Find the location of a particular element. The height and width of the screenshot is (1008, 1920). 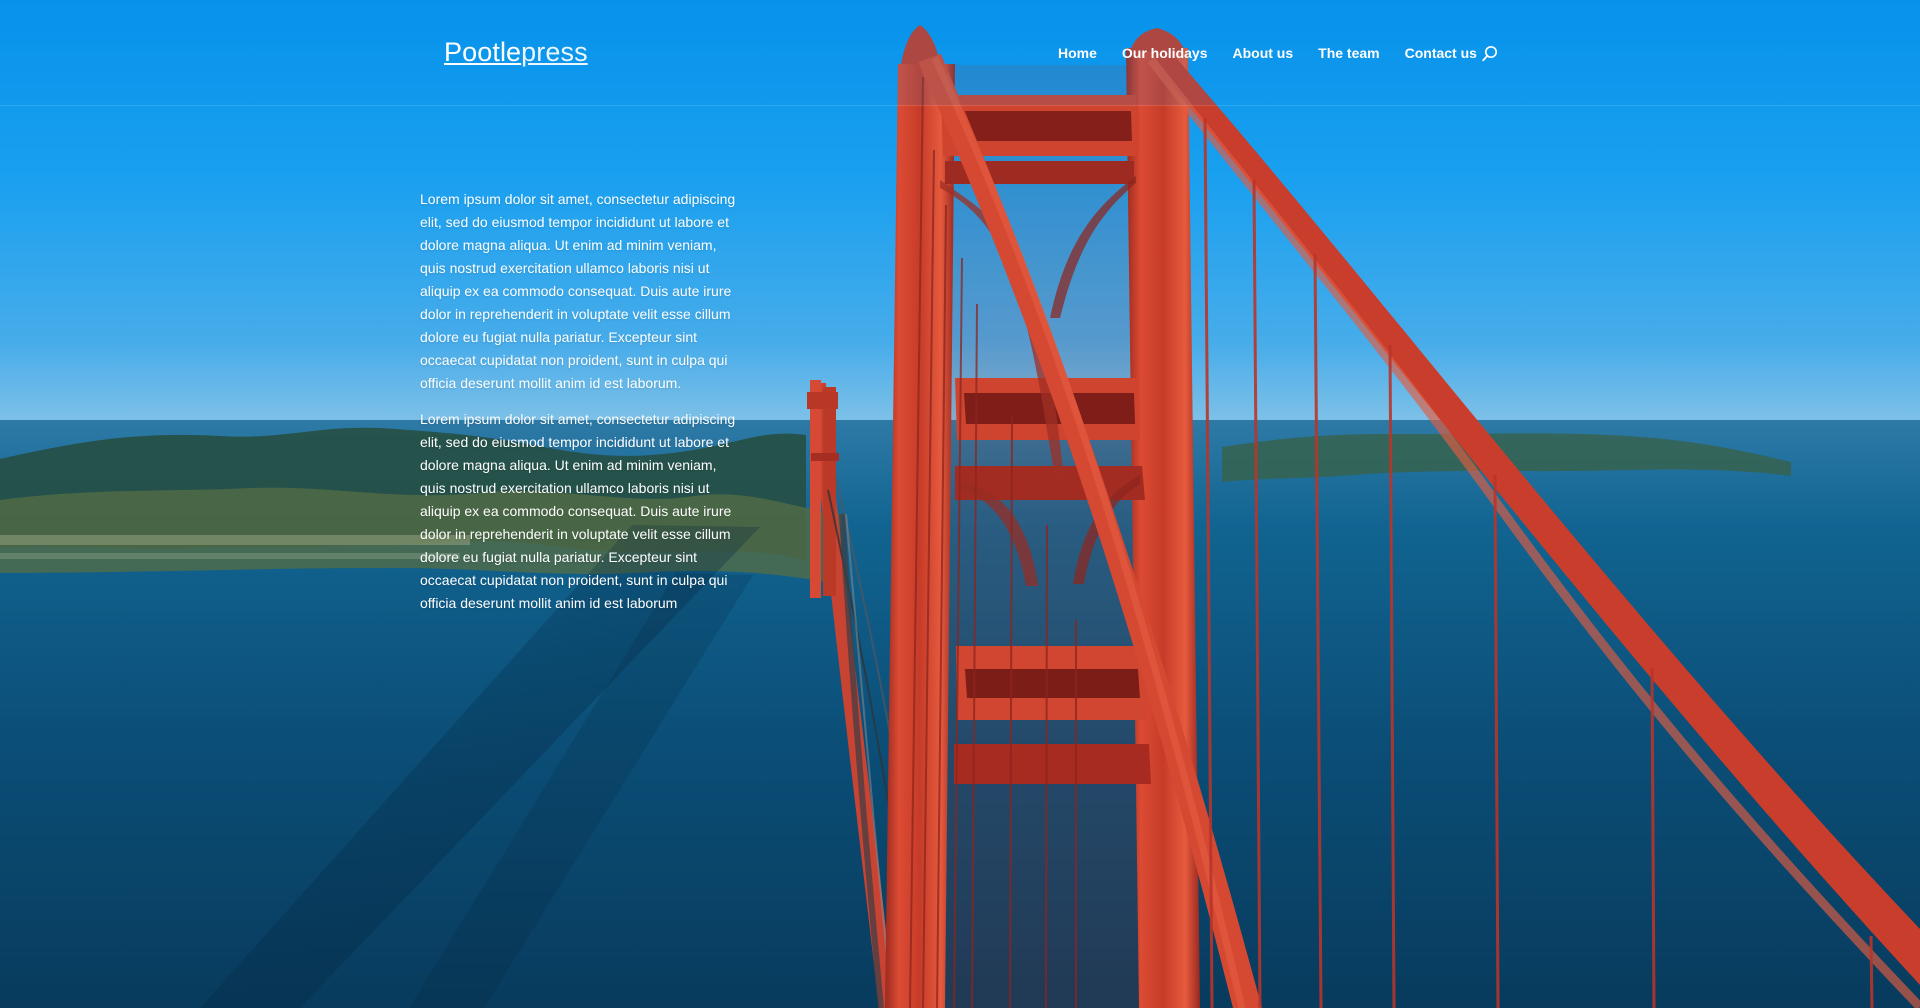

nav-our-holidays-link: Our holidays is located at coordinates (1165, 53).